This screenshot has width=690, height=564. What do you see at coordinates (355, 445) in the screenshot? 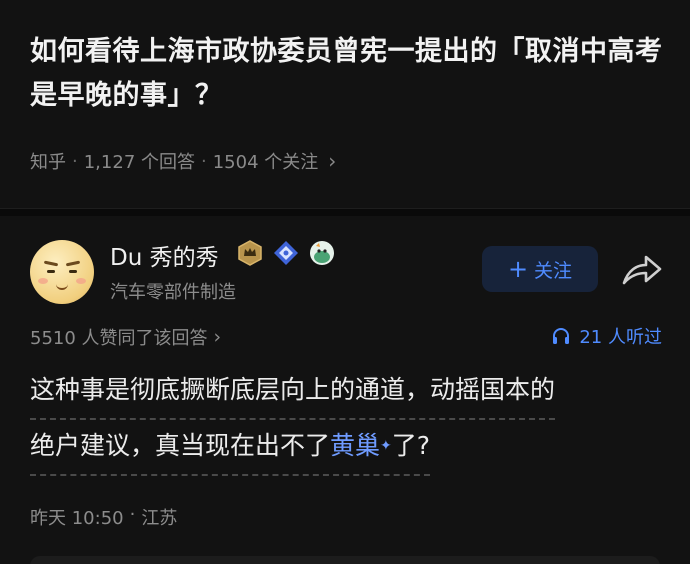
I see `search-keyword-link: 黄巢` at bounding box center [355, 445].